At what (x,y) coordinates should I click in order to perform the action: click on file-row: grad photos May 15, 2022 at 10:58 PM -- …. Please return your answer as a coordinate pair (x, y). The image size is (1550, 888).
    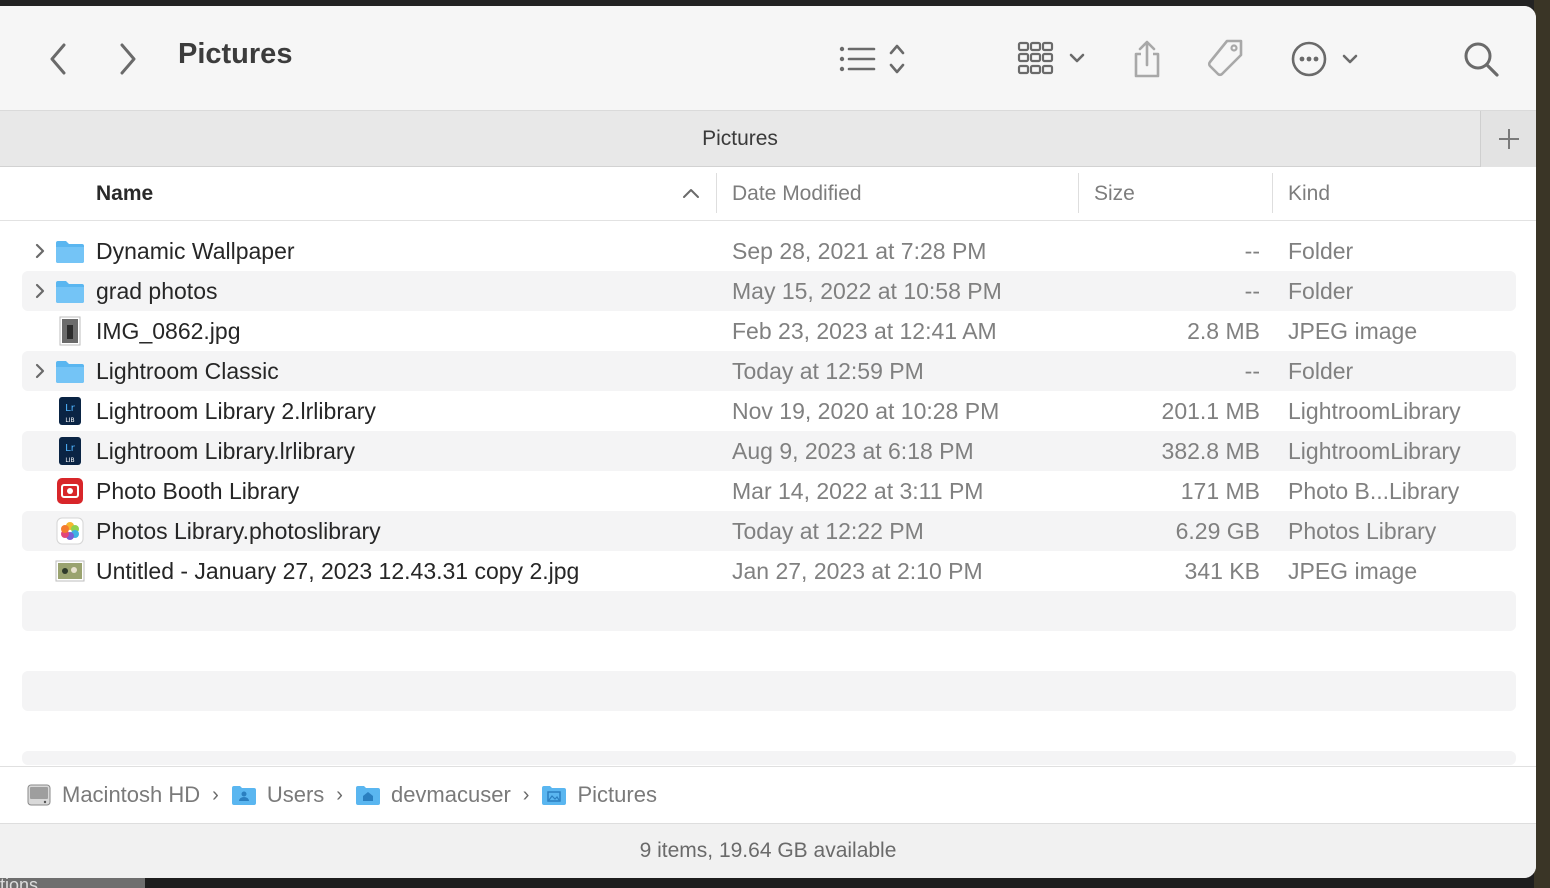
    Looking at the image, I should click on (769, 291).